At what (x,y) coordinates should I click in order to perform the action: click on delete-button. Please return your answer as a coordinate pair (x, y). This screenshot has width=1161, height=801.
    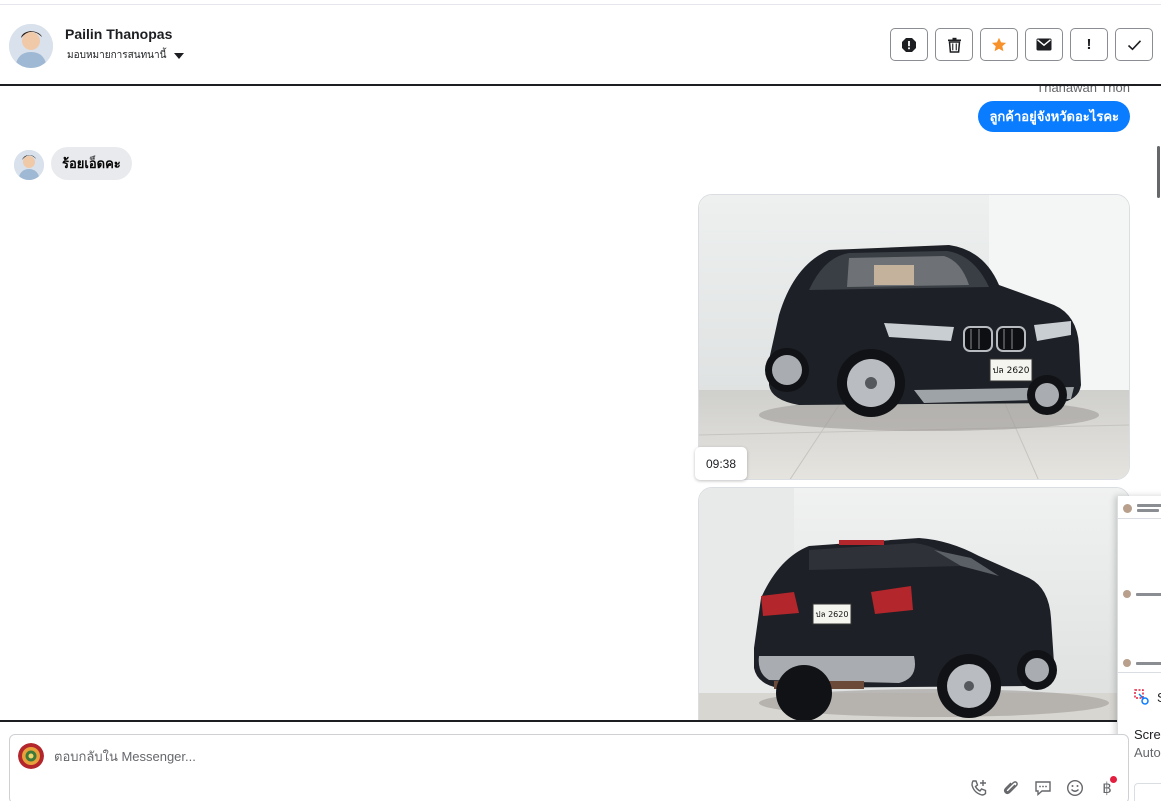
    Looking at the image, I should click on (954, 44).